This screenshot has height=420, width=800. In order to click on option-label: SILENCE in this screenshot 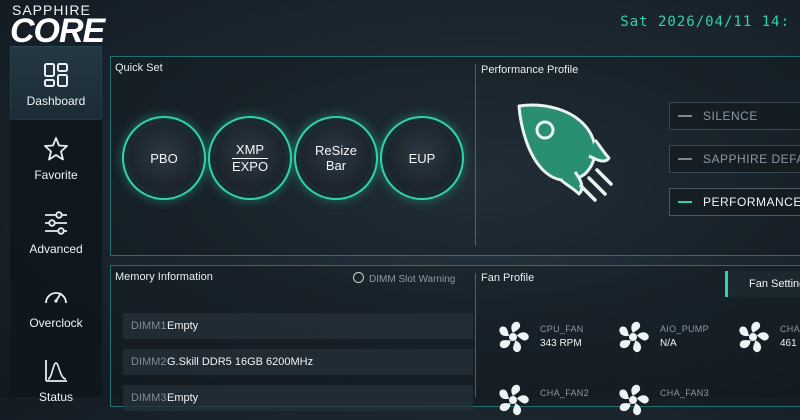, I will do `click(730, 116)`.